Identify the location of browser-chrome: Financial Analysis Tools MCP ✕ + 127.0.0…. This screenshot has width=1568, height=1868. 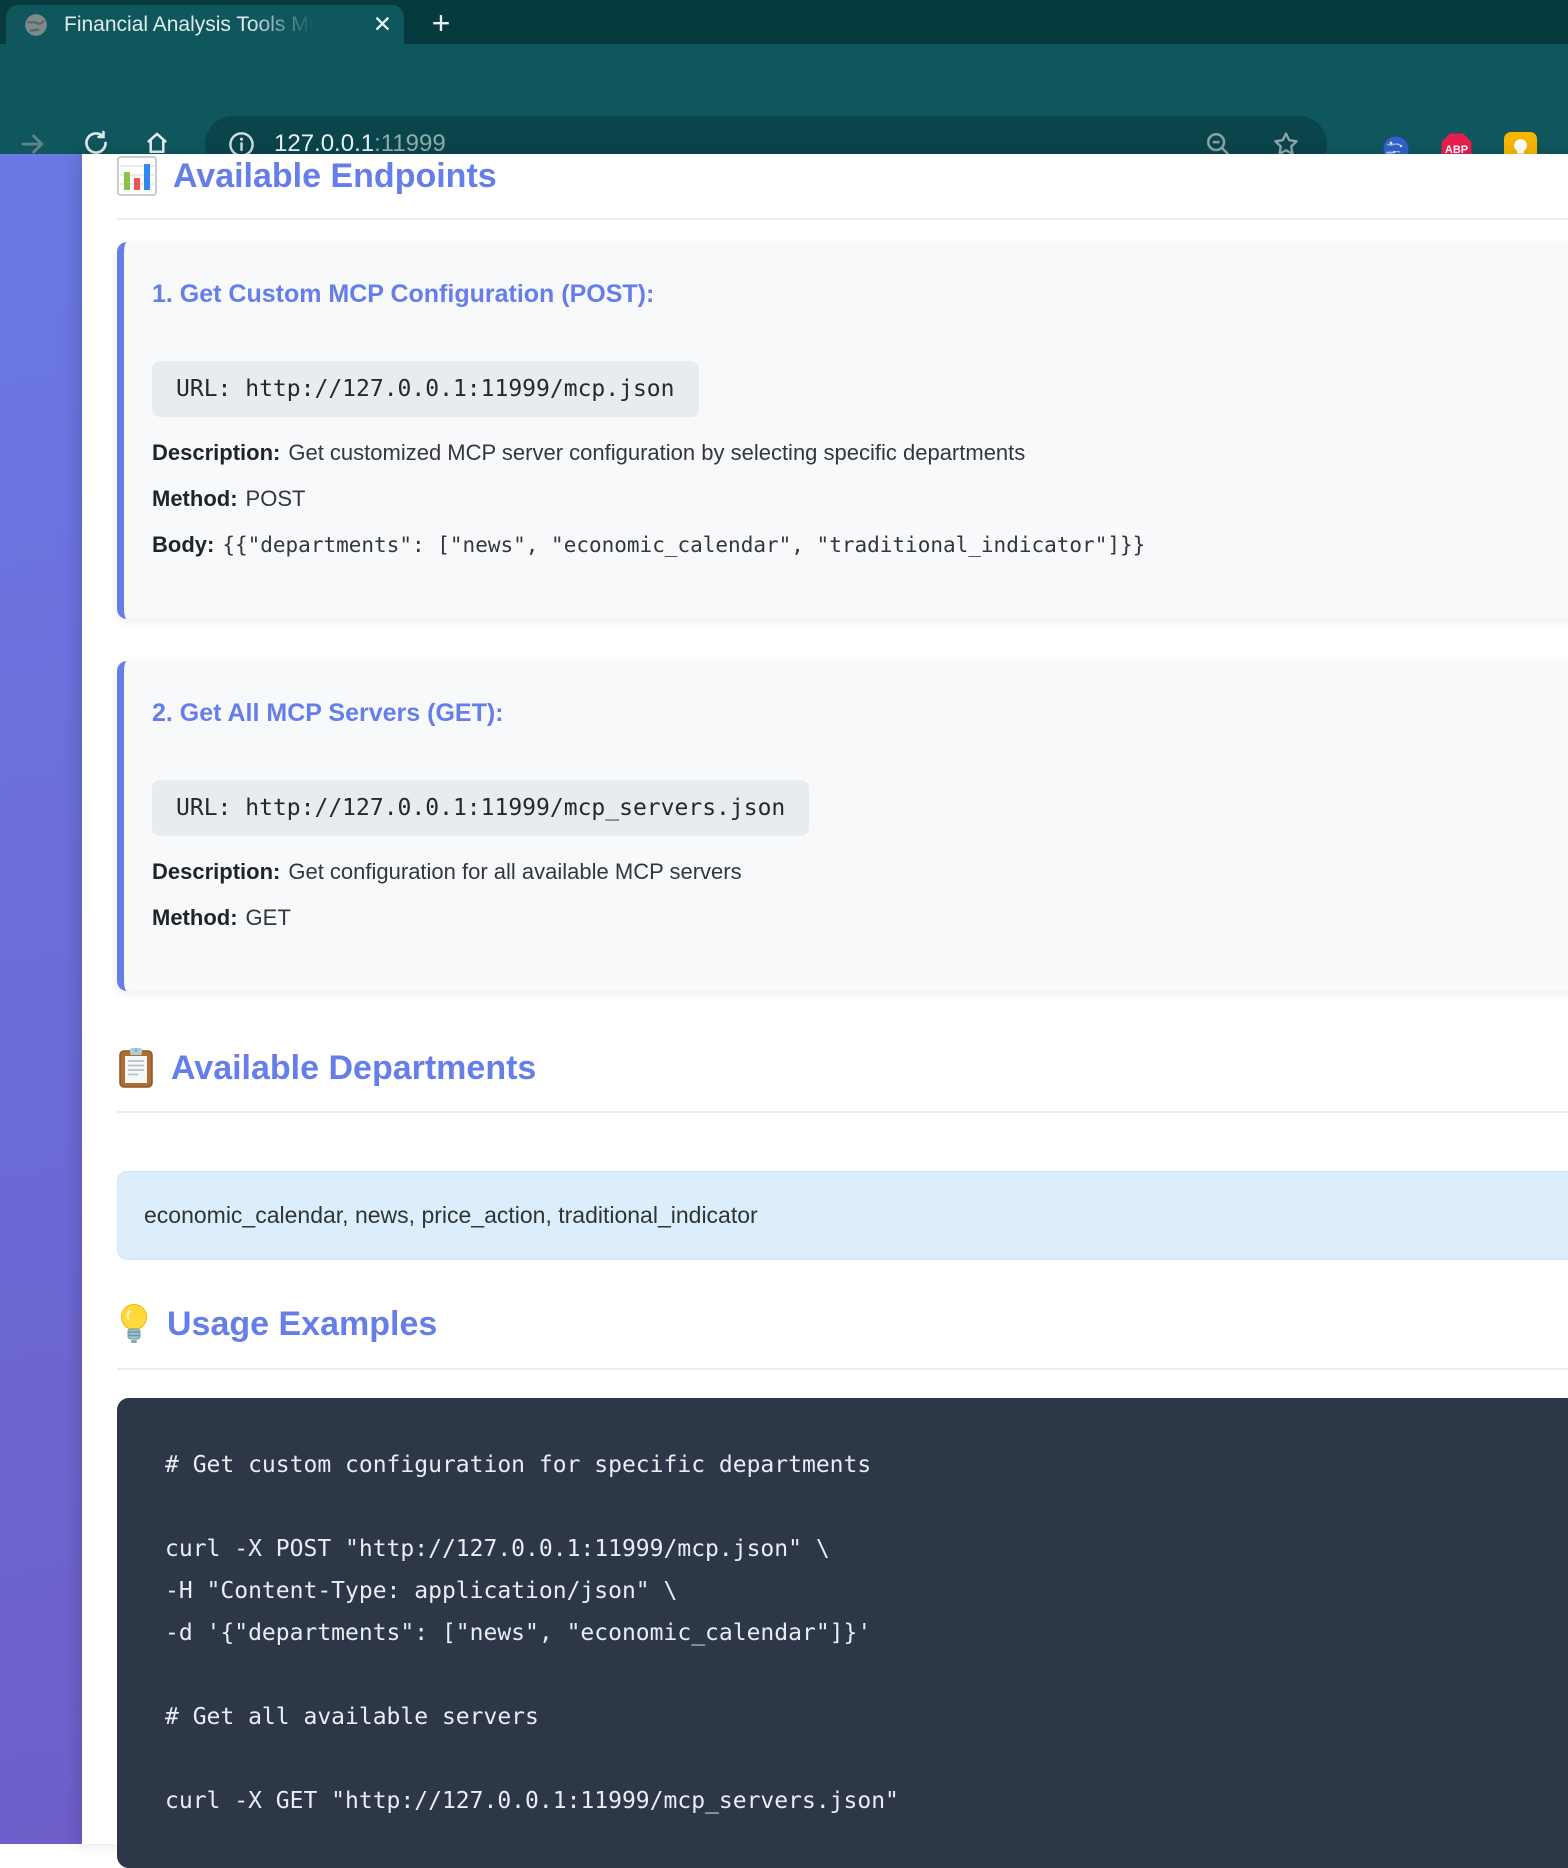
(784, 86).